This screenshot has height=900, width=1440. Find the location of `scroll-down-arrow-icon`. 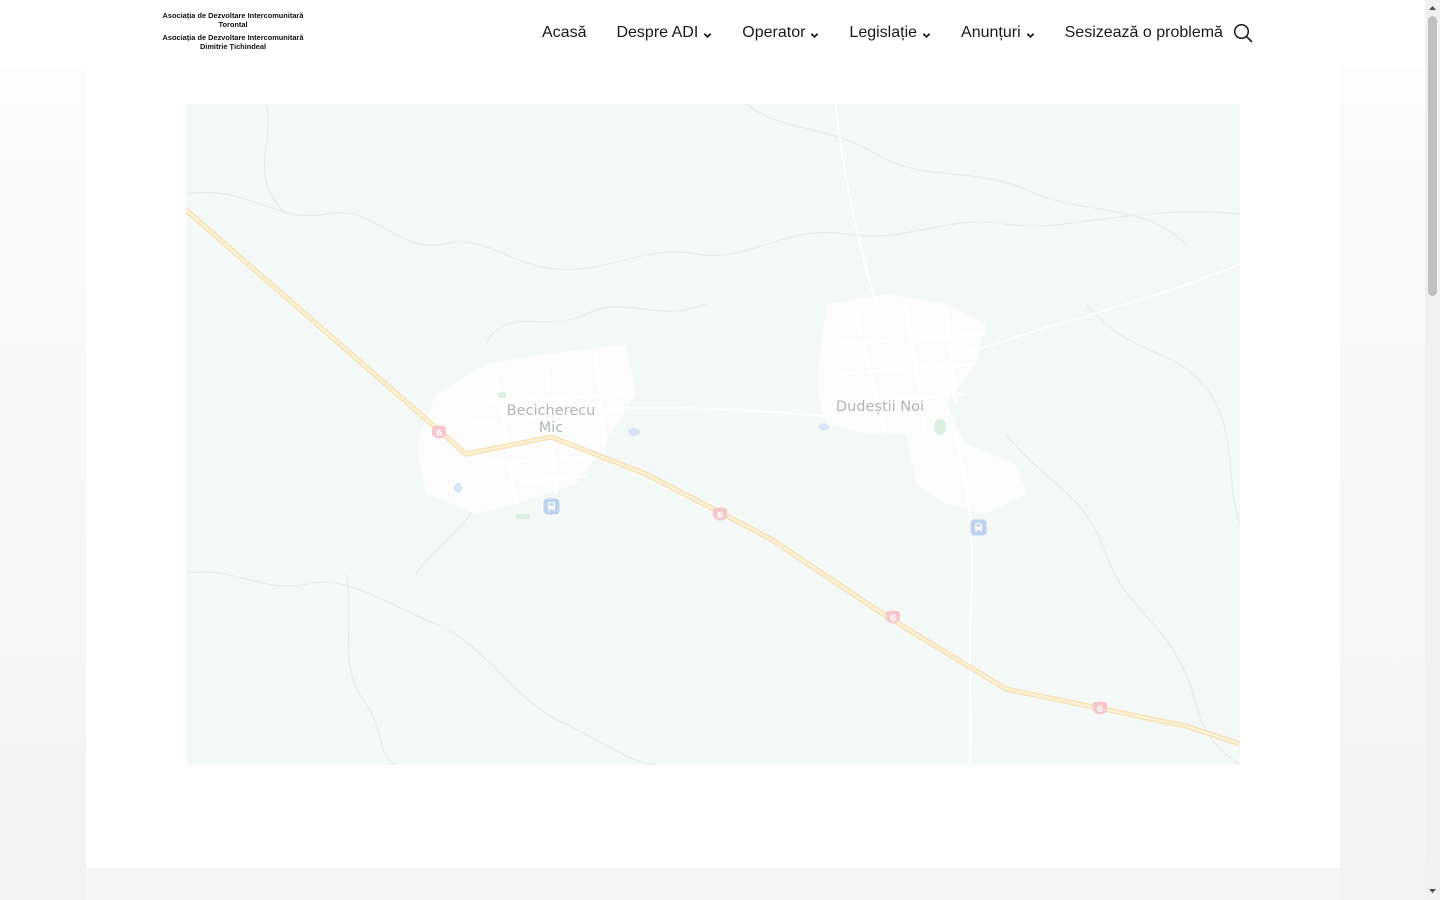

scroll-down-arrow-icon is located at coordinates (1432, 891).